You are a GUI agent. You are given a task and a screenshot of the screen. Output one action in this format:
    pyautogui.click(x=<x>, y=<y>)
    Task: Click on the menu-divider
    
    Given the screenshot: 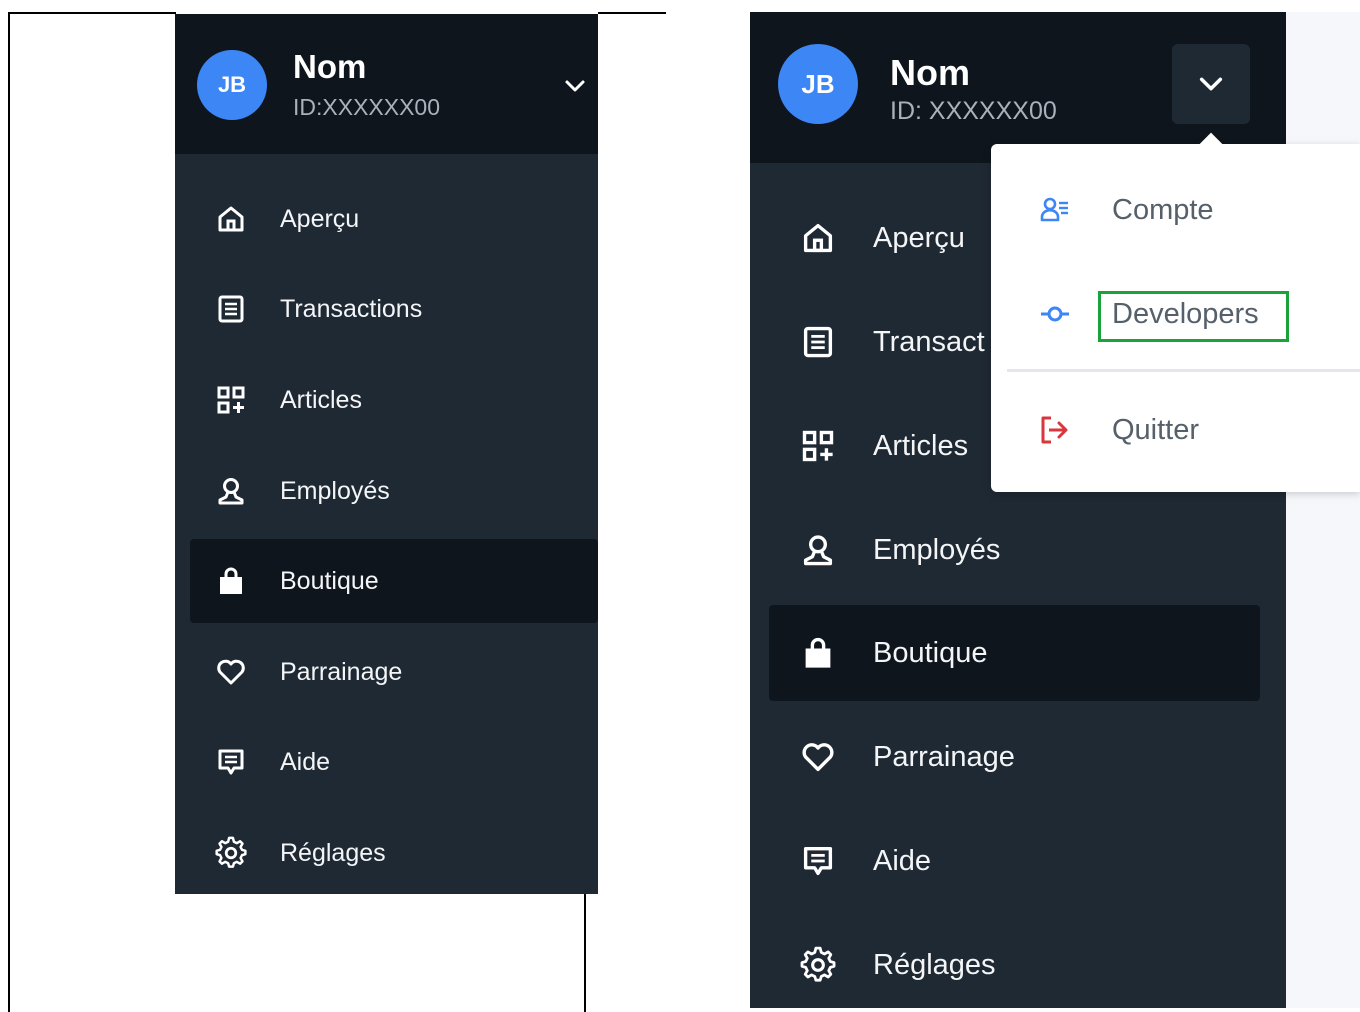 What is the action you would take?
    pyautogui.click(x=1183, y=370)
    